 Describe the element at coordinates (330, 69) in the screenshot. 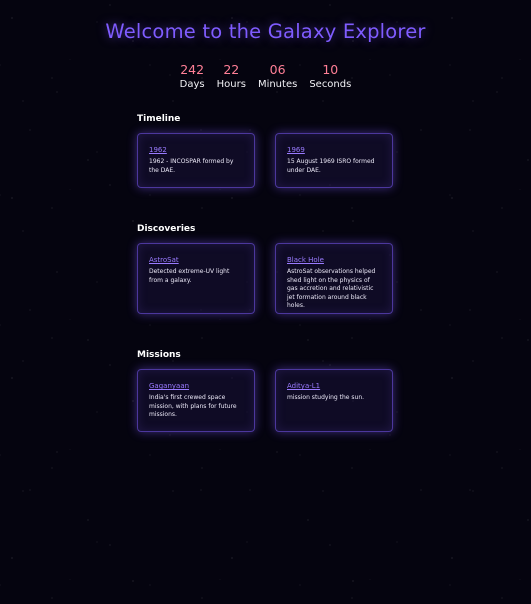

I see `countdown-seconds-value: 10` at that location.